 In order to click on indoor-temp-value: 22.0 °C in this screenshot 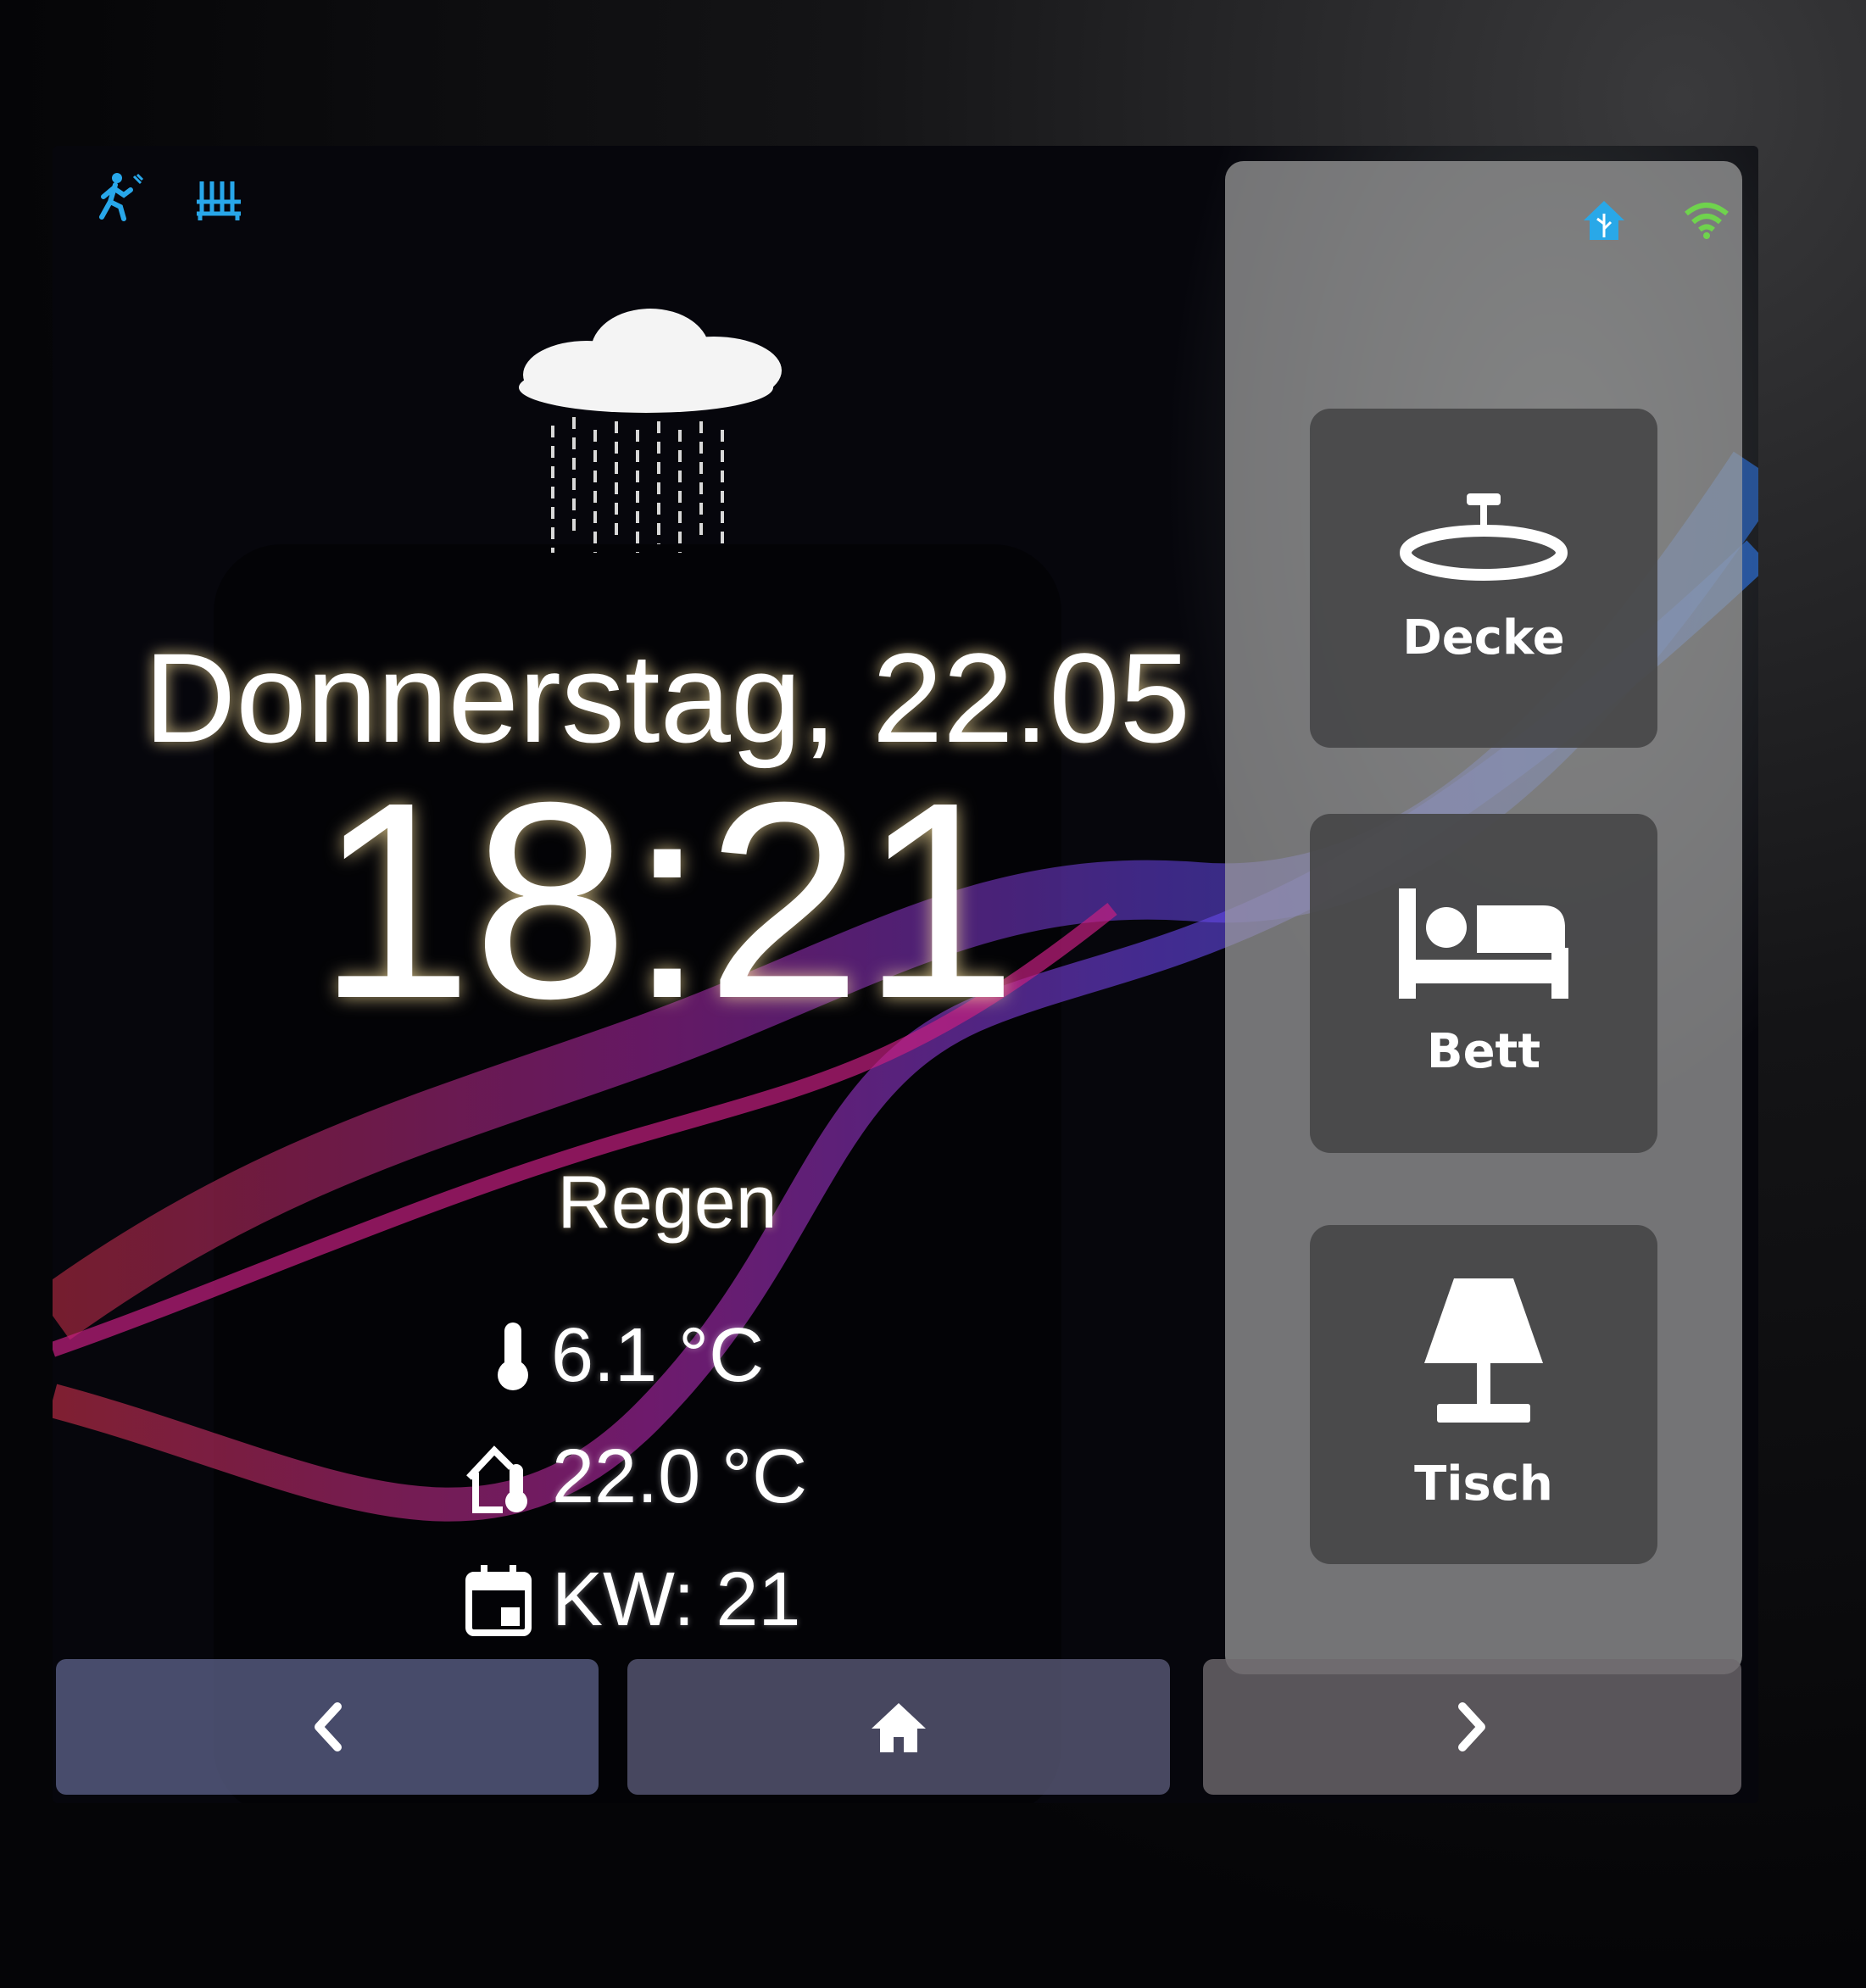, I will do `click(680, 1476)`.